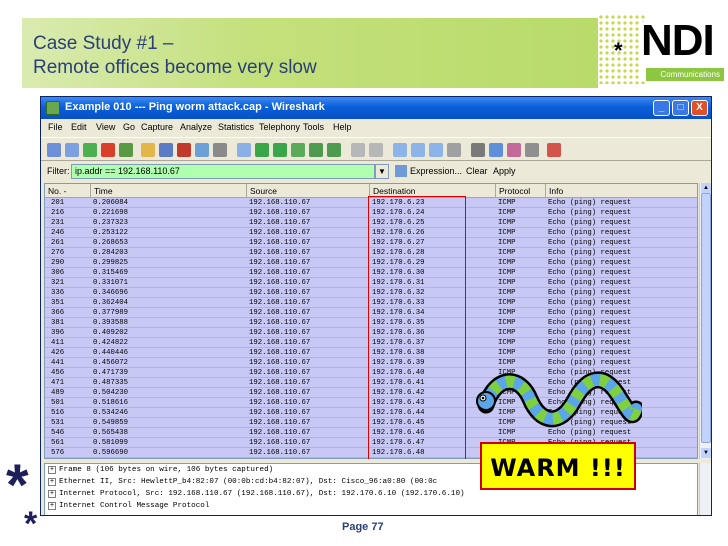  I want to click on menu-help: Help, so click(342, 127).